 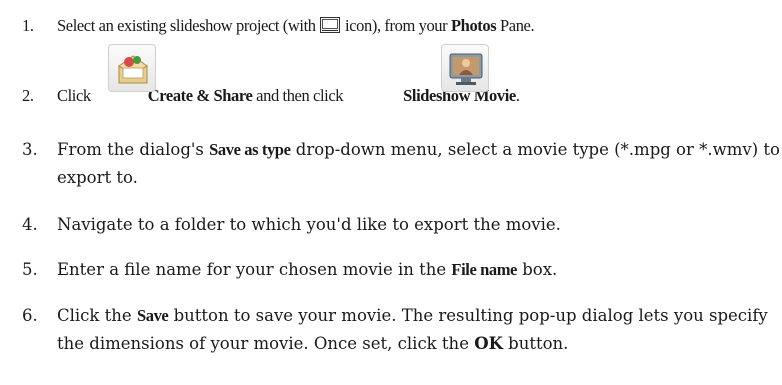 What do you see at coordinates (488, 343) in the screenshot?
I see `step-text-bold: OK` at bounding box center [488, 343].